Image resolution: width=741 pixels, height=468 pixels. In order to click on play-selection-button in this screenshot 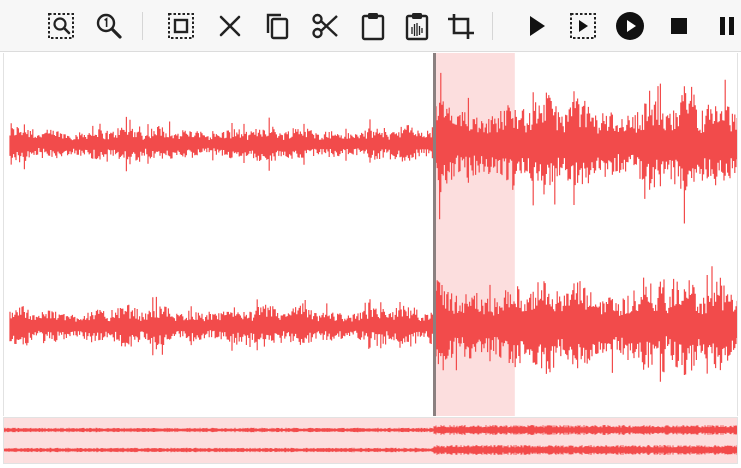, I will do `click(583, 26)`.